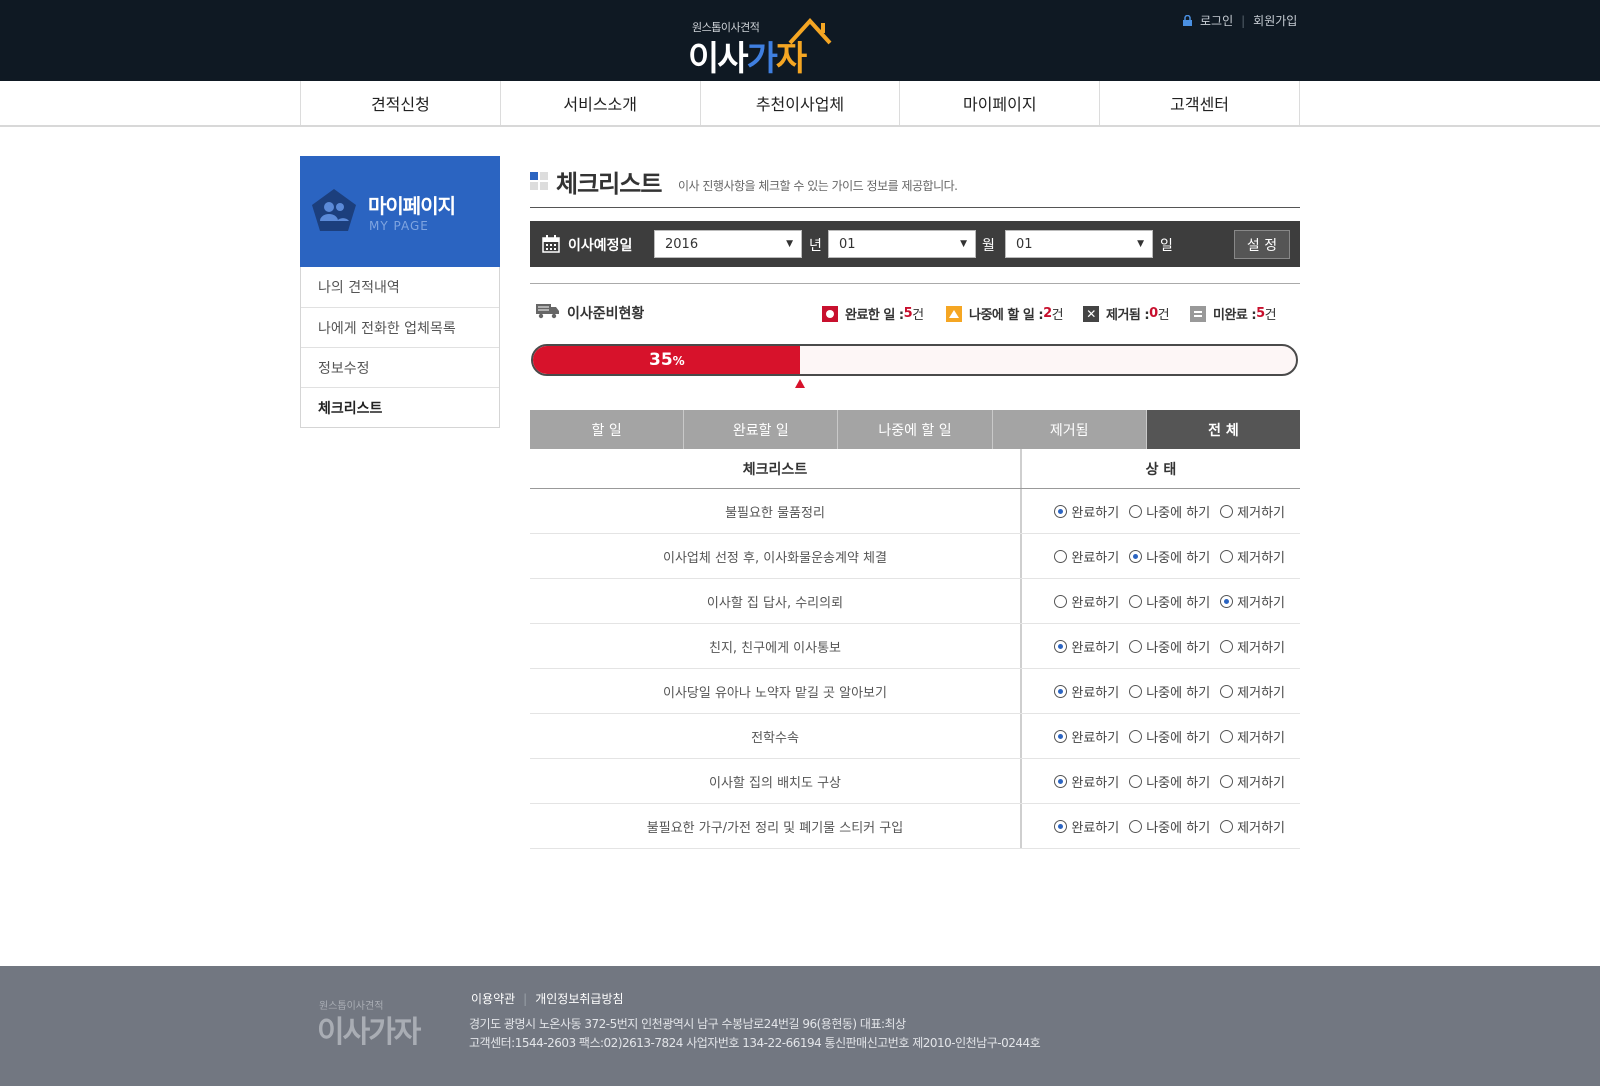 Image resolution: width=1600 pixels, height=1086 pixels. Describe the element at coordinates (800, 383) in the screenshot. I see `progress-marker-icon` at that location.